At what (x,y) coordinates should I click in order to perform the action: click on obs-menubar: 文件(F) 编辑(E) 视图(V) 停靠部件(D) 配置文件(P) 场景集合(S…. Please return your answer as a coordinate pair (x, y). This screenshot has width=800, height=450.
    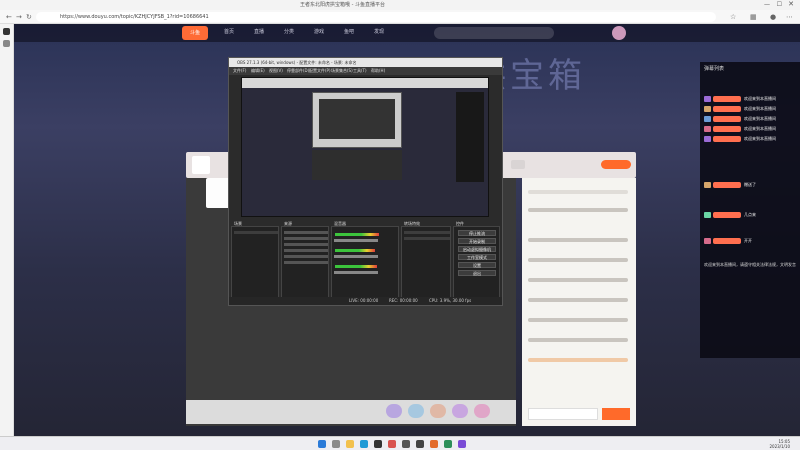
    Looking at the image, I should click on (365, 71).